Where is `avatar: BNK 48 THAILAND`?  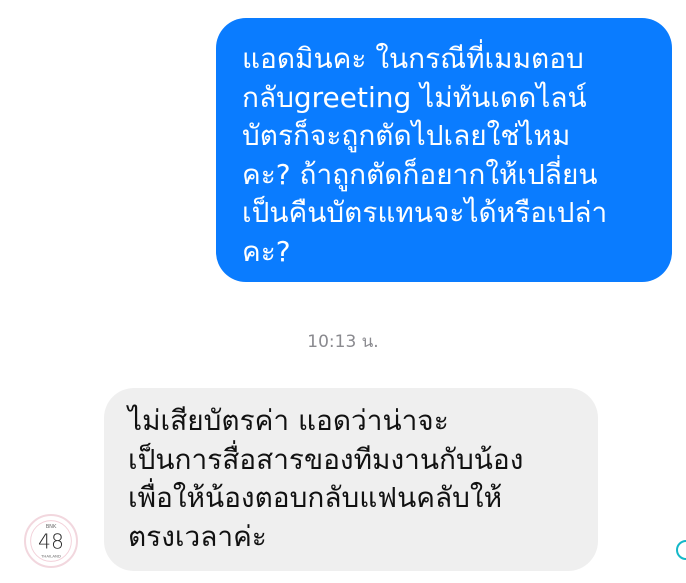
avatar: BNK 48 THAILAND is located at coordinates (51, 541).